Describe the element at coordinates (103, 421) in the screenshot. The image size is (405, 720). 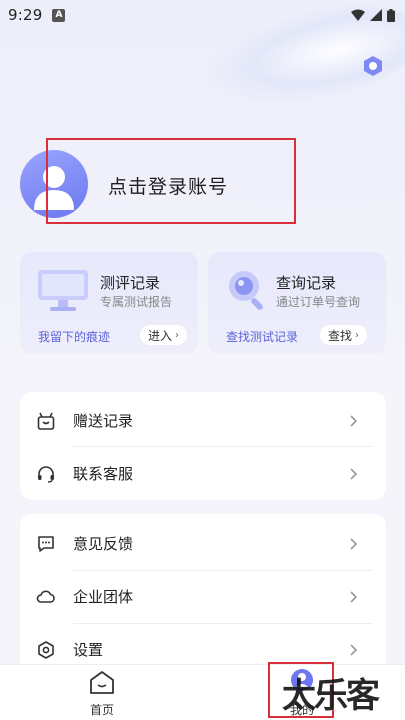
I see `menu-item-label: 赠送记录` at that location.